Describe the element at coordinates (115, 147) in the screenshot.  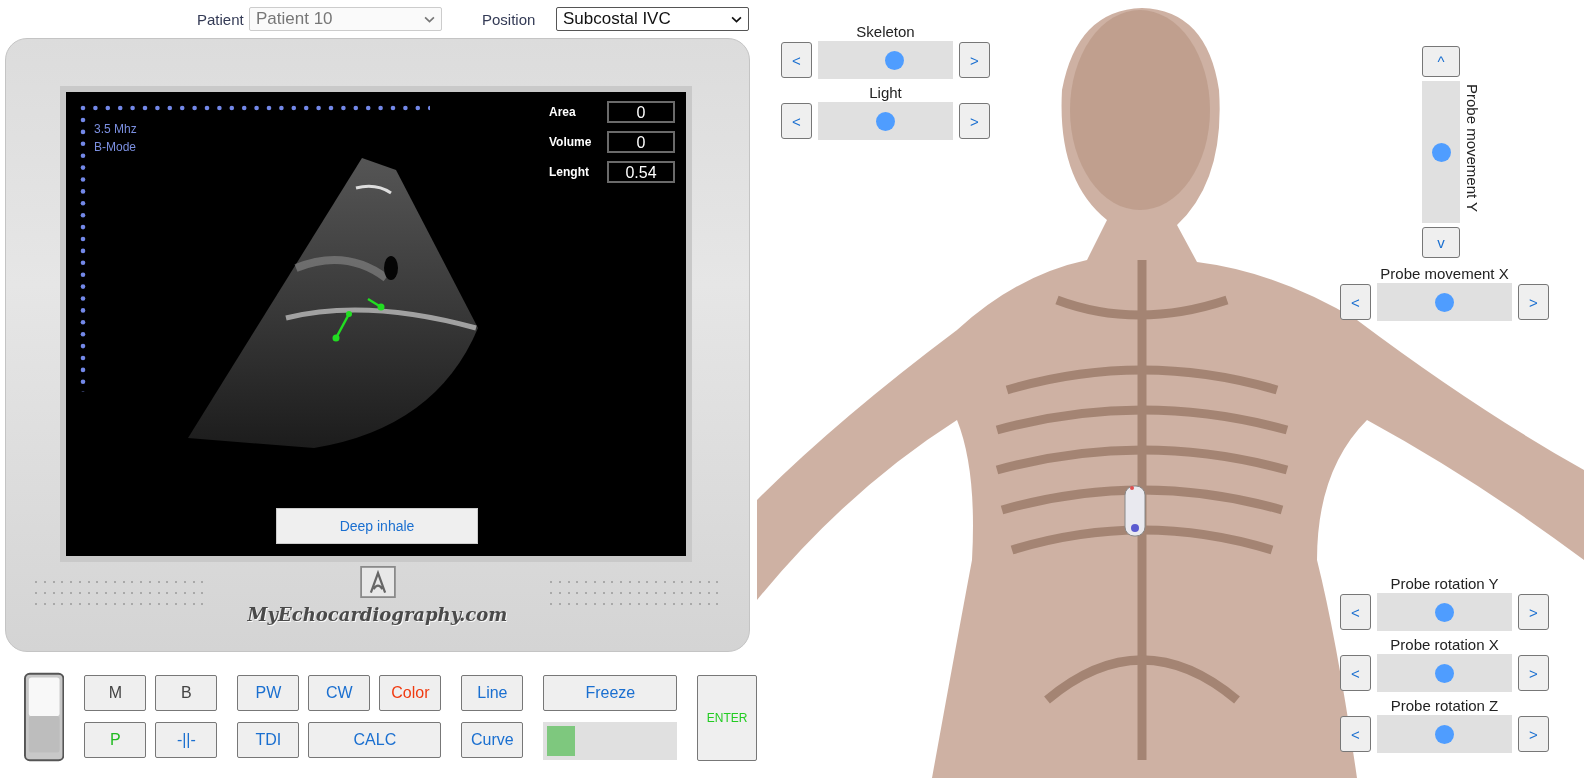
I see `mode-text: B-Mode` at that location.